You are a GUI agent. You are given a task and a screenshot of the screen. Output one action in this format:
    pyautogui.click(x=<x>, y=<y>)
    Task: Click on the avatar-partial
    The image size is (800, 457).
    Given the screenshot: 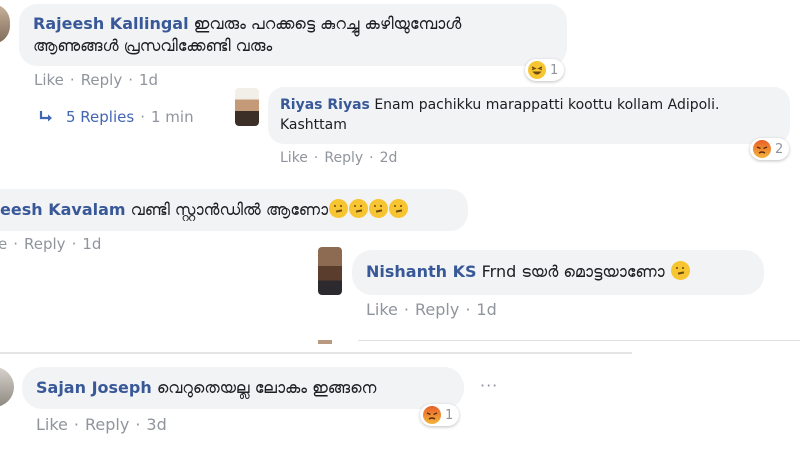 What is the action you would take?
    pyautogui.click(x=325, y=342)
    